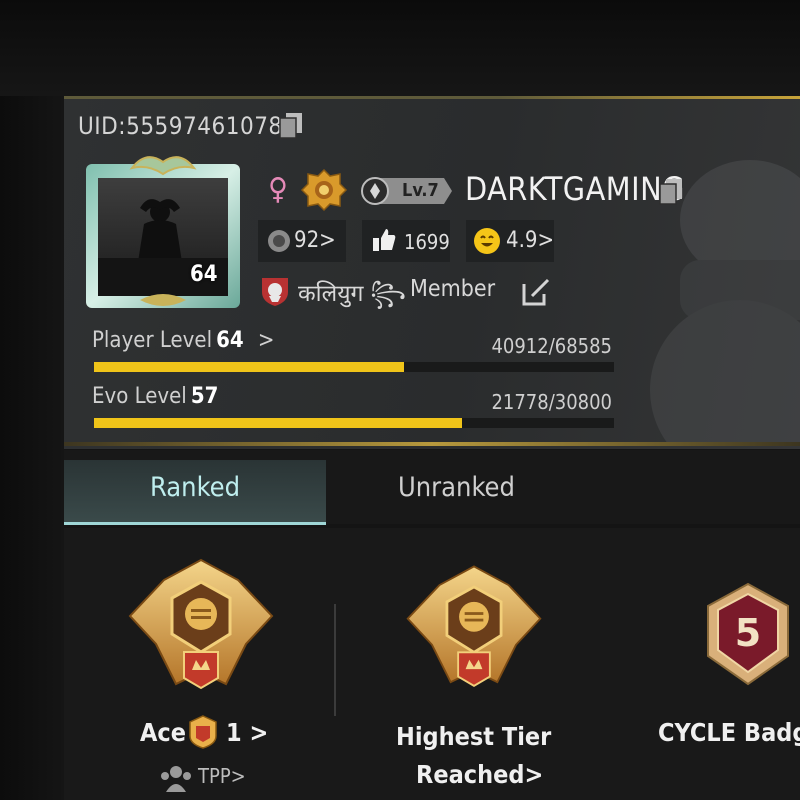 The height and width of the screenshot is (800, 800). Describe the element at coordinates (530, 240) in the screenshot. I see `rating-value: 4.9>` at that location.